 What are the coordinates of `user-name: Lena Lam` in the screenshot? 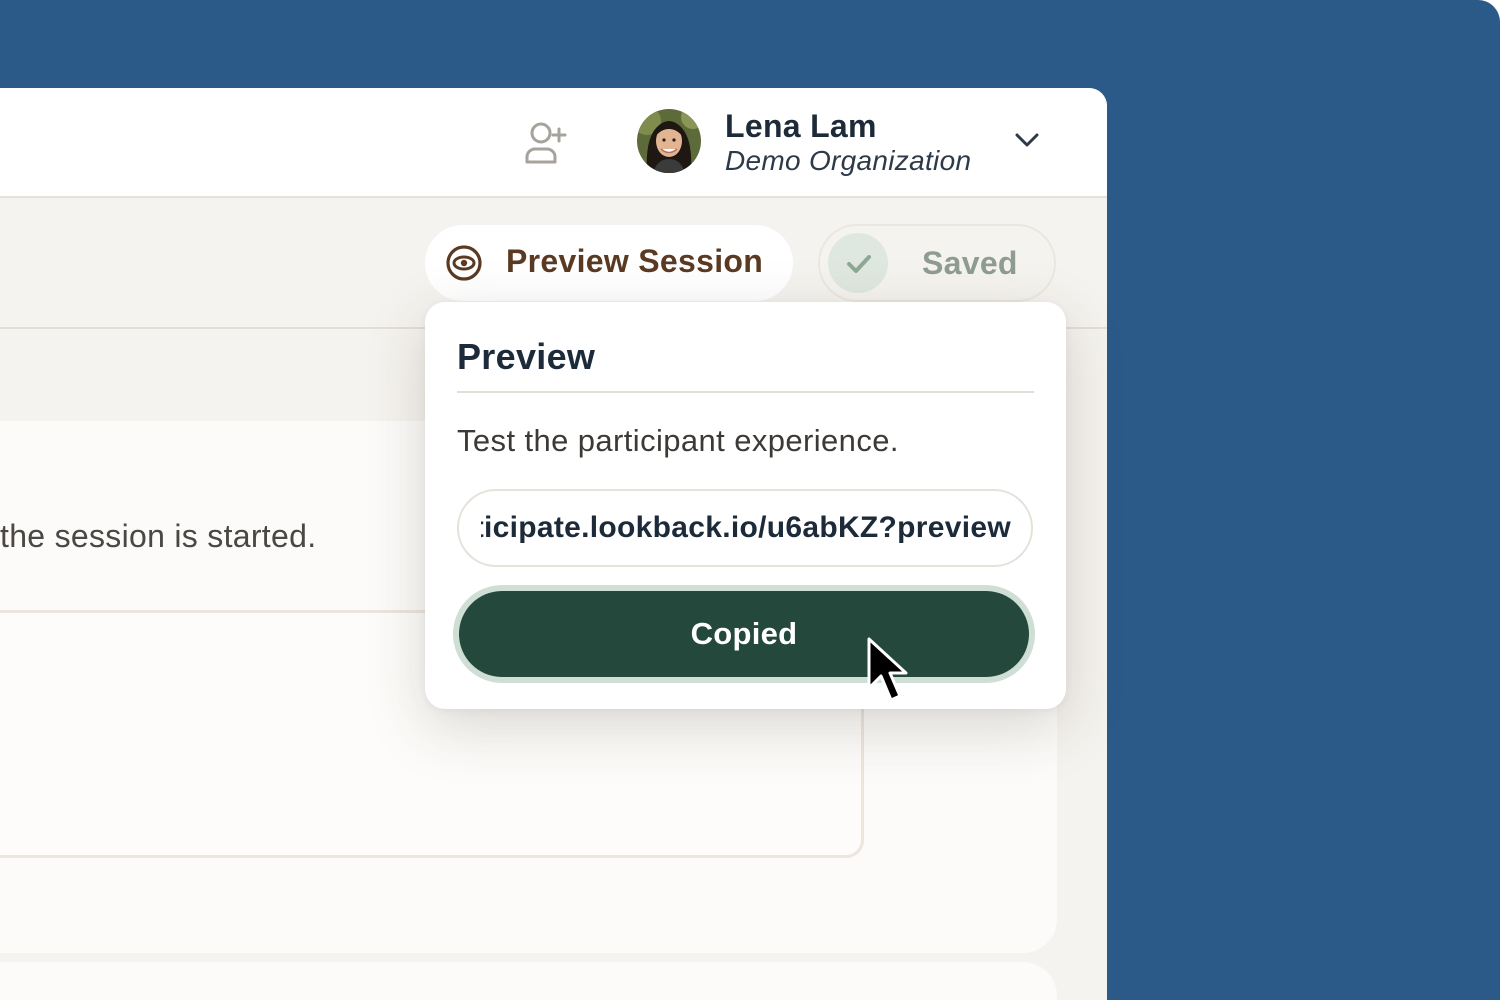 It's located at (801, 126).